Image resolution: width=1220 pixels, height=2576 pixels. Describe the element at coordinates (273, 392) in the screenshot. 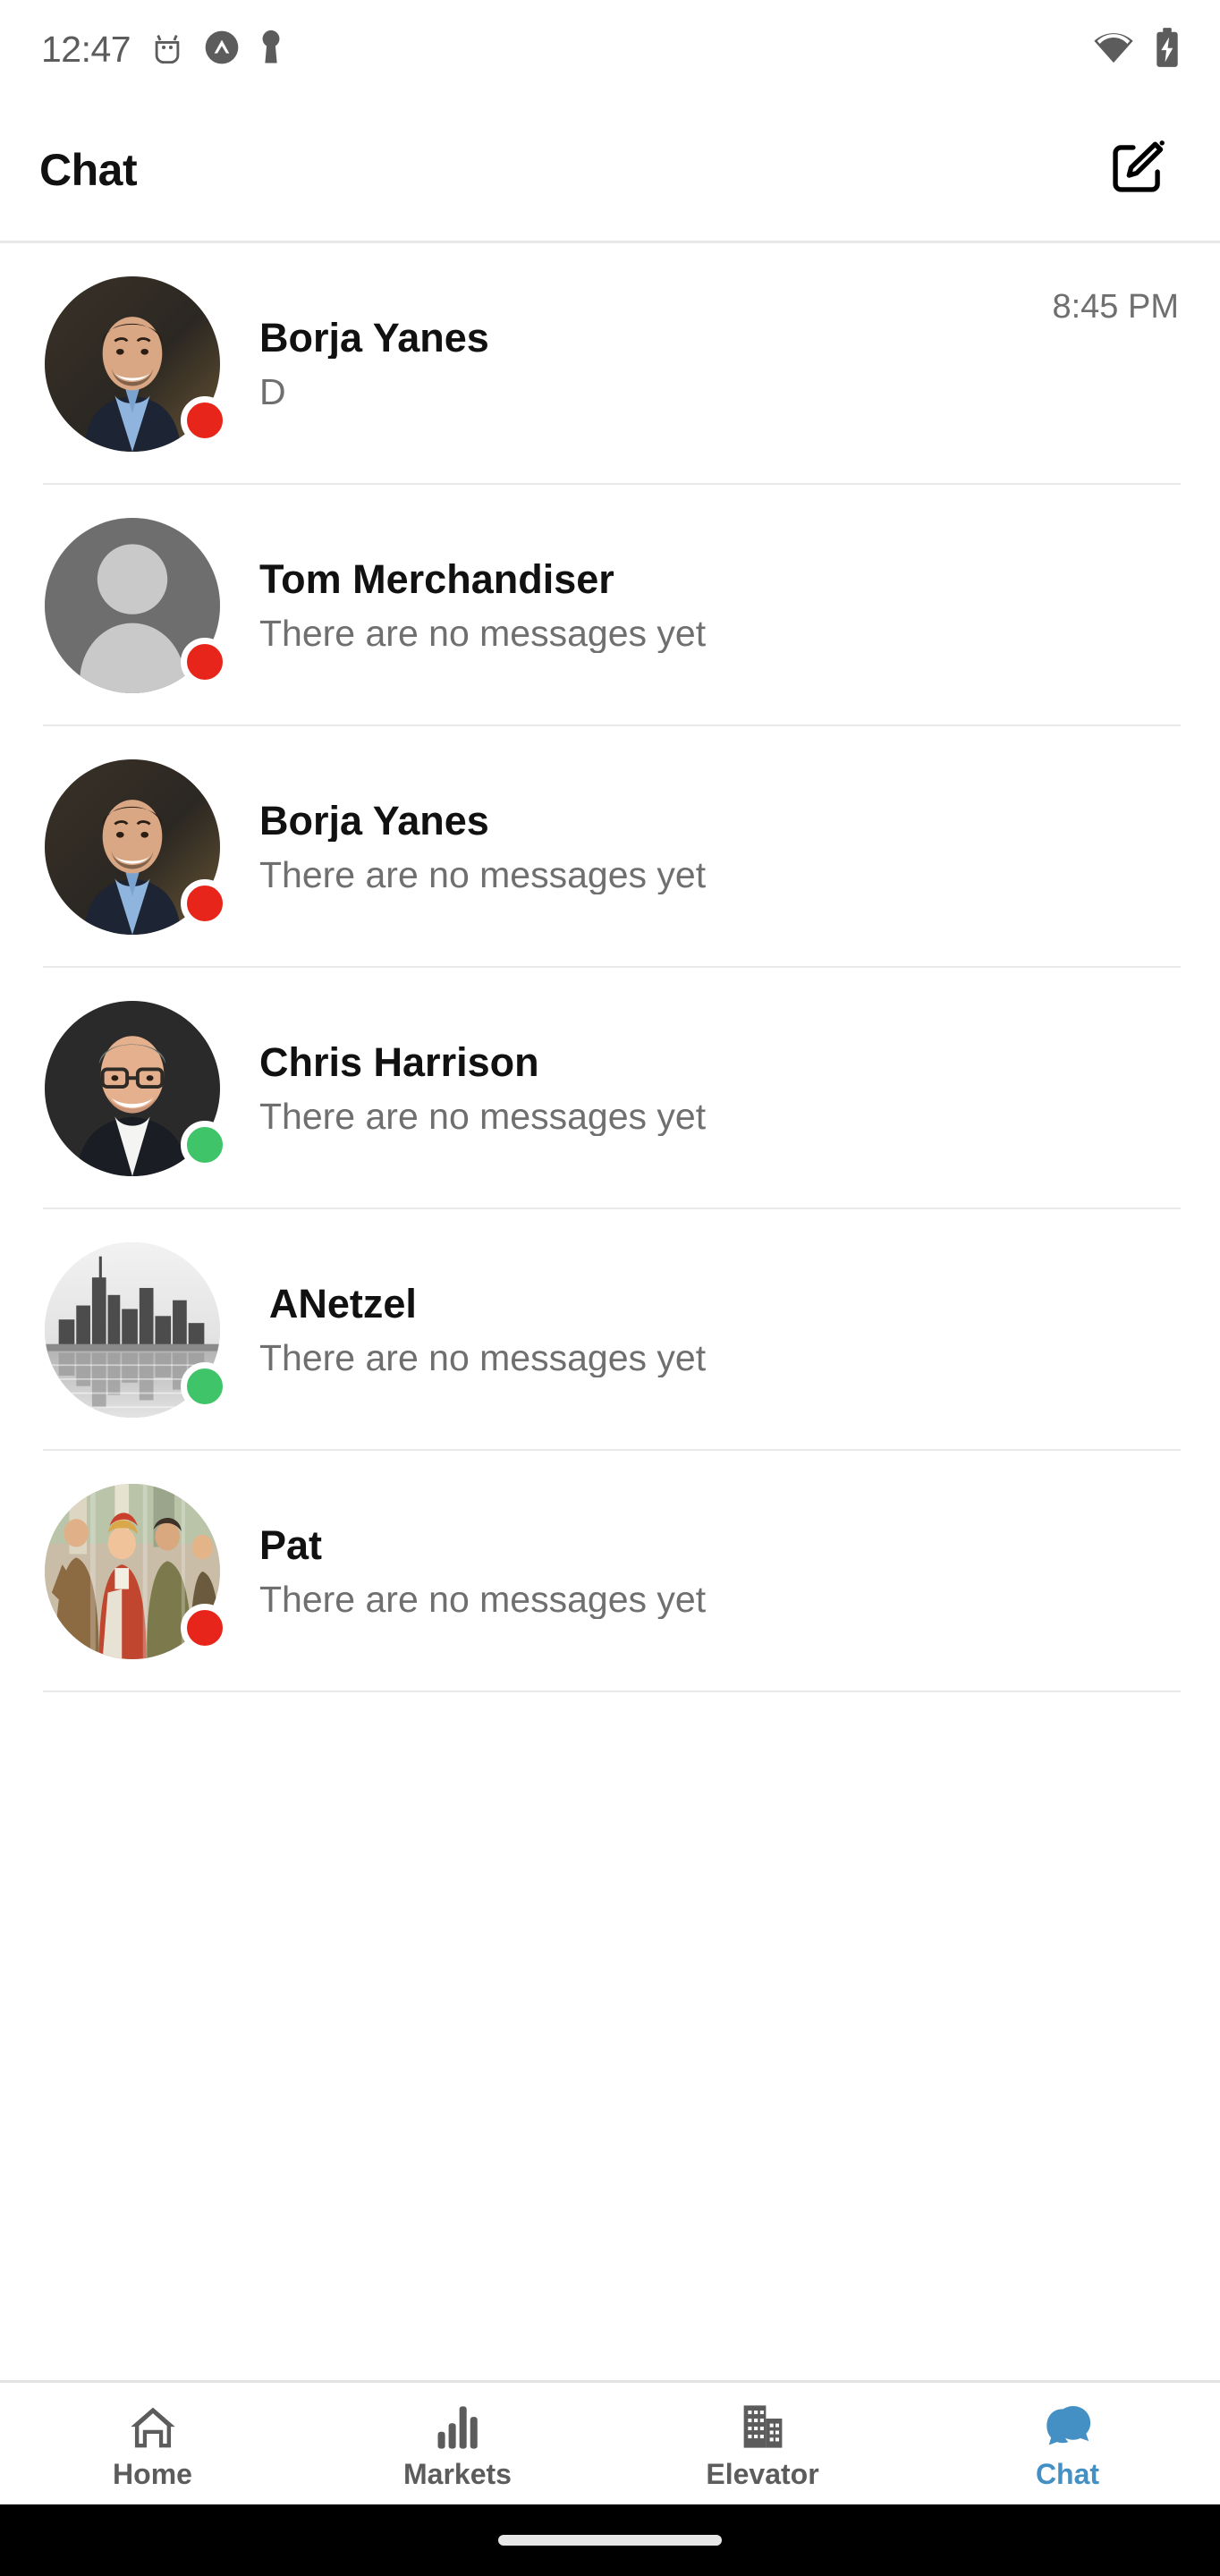

I see `chat-preview: D` at that location.